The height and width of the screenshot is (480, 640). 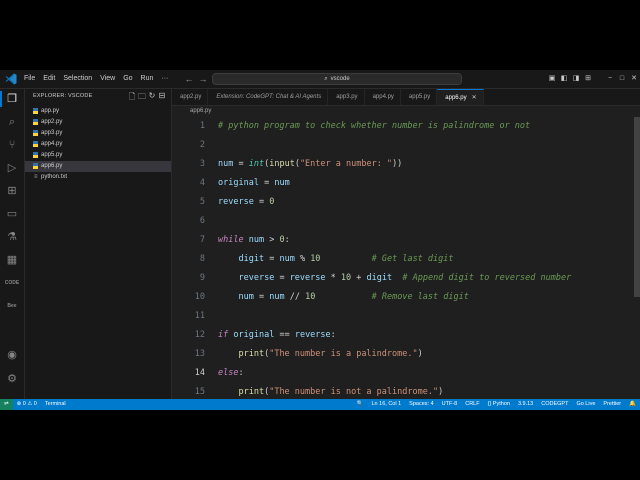 What do you see at coordinates (164, 79) in the screenshot?
I see `menu-more: ···` at bounding box center [164, 79].